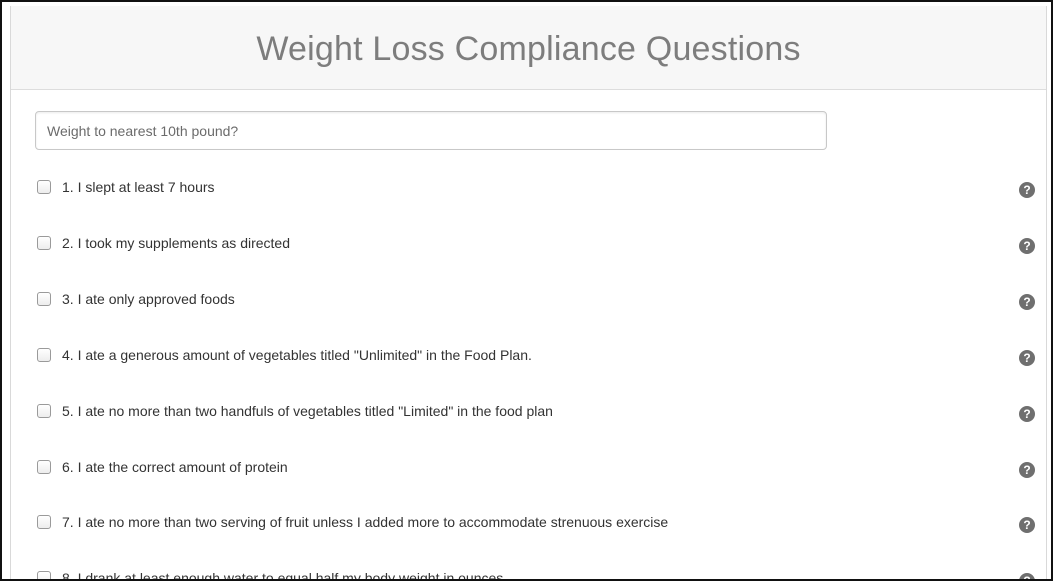 This screenshot has width=1053, height=581. Describe the element at coordinates (44, 243) in the screenshot. I see `question-2-checkbox` at that location.